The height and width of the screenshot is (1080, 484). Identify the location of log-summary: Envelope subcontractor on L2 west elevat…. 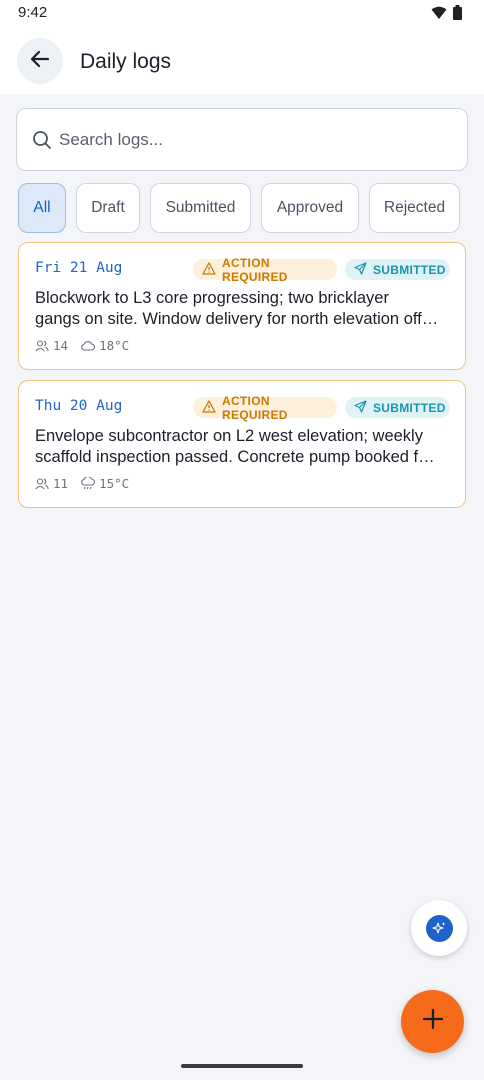
(245, 446).